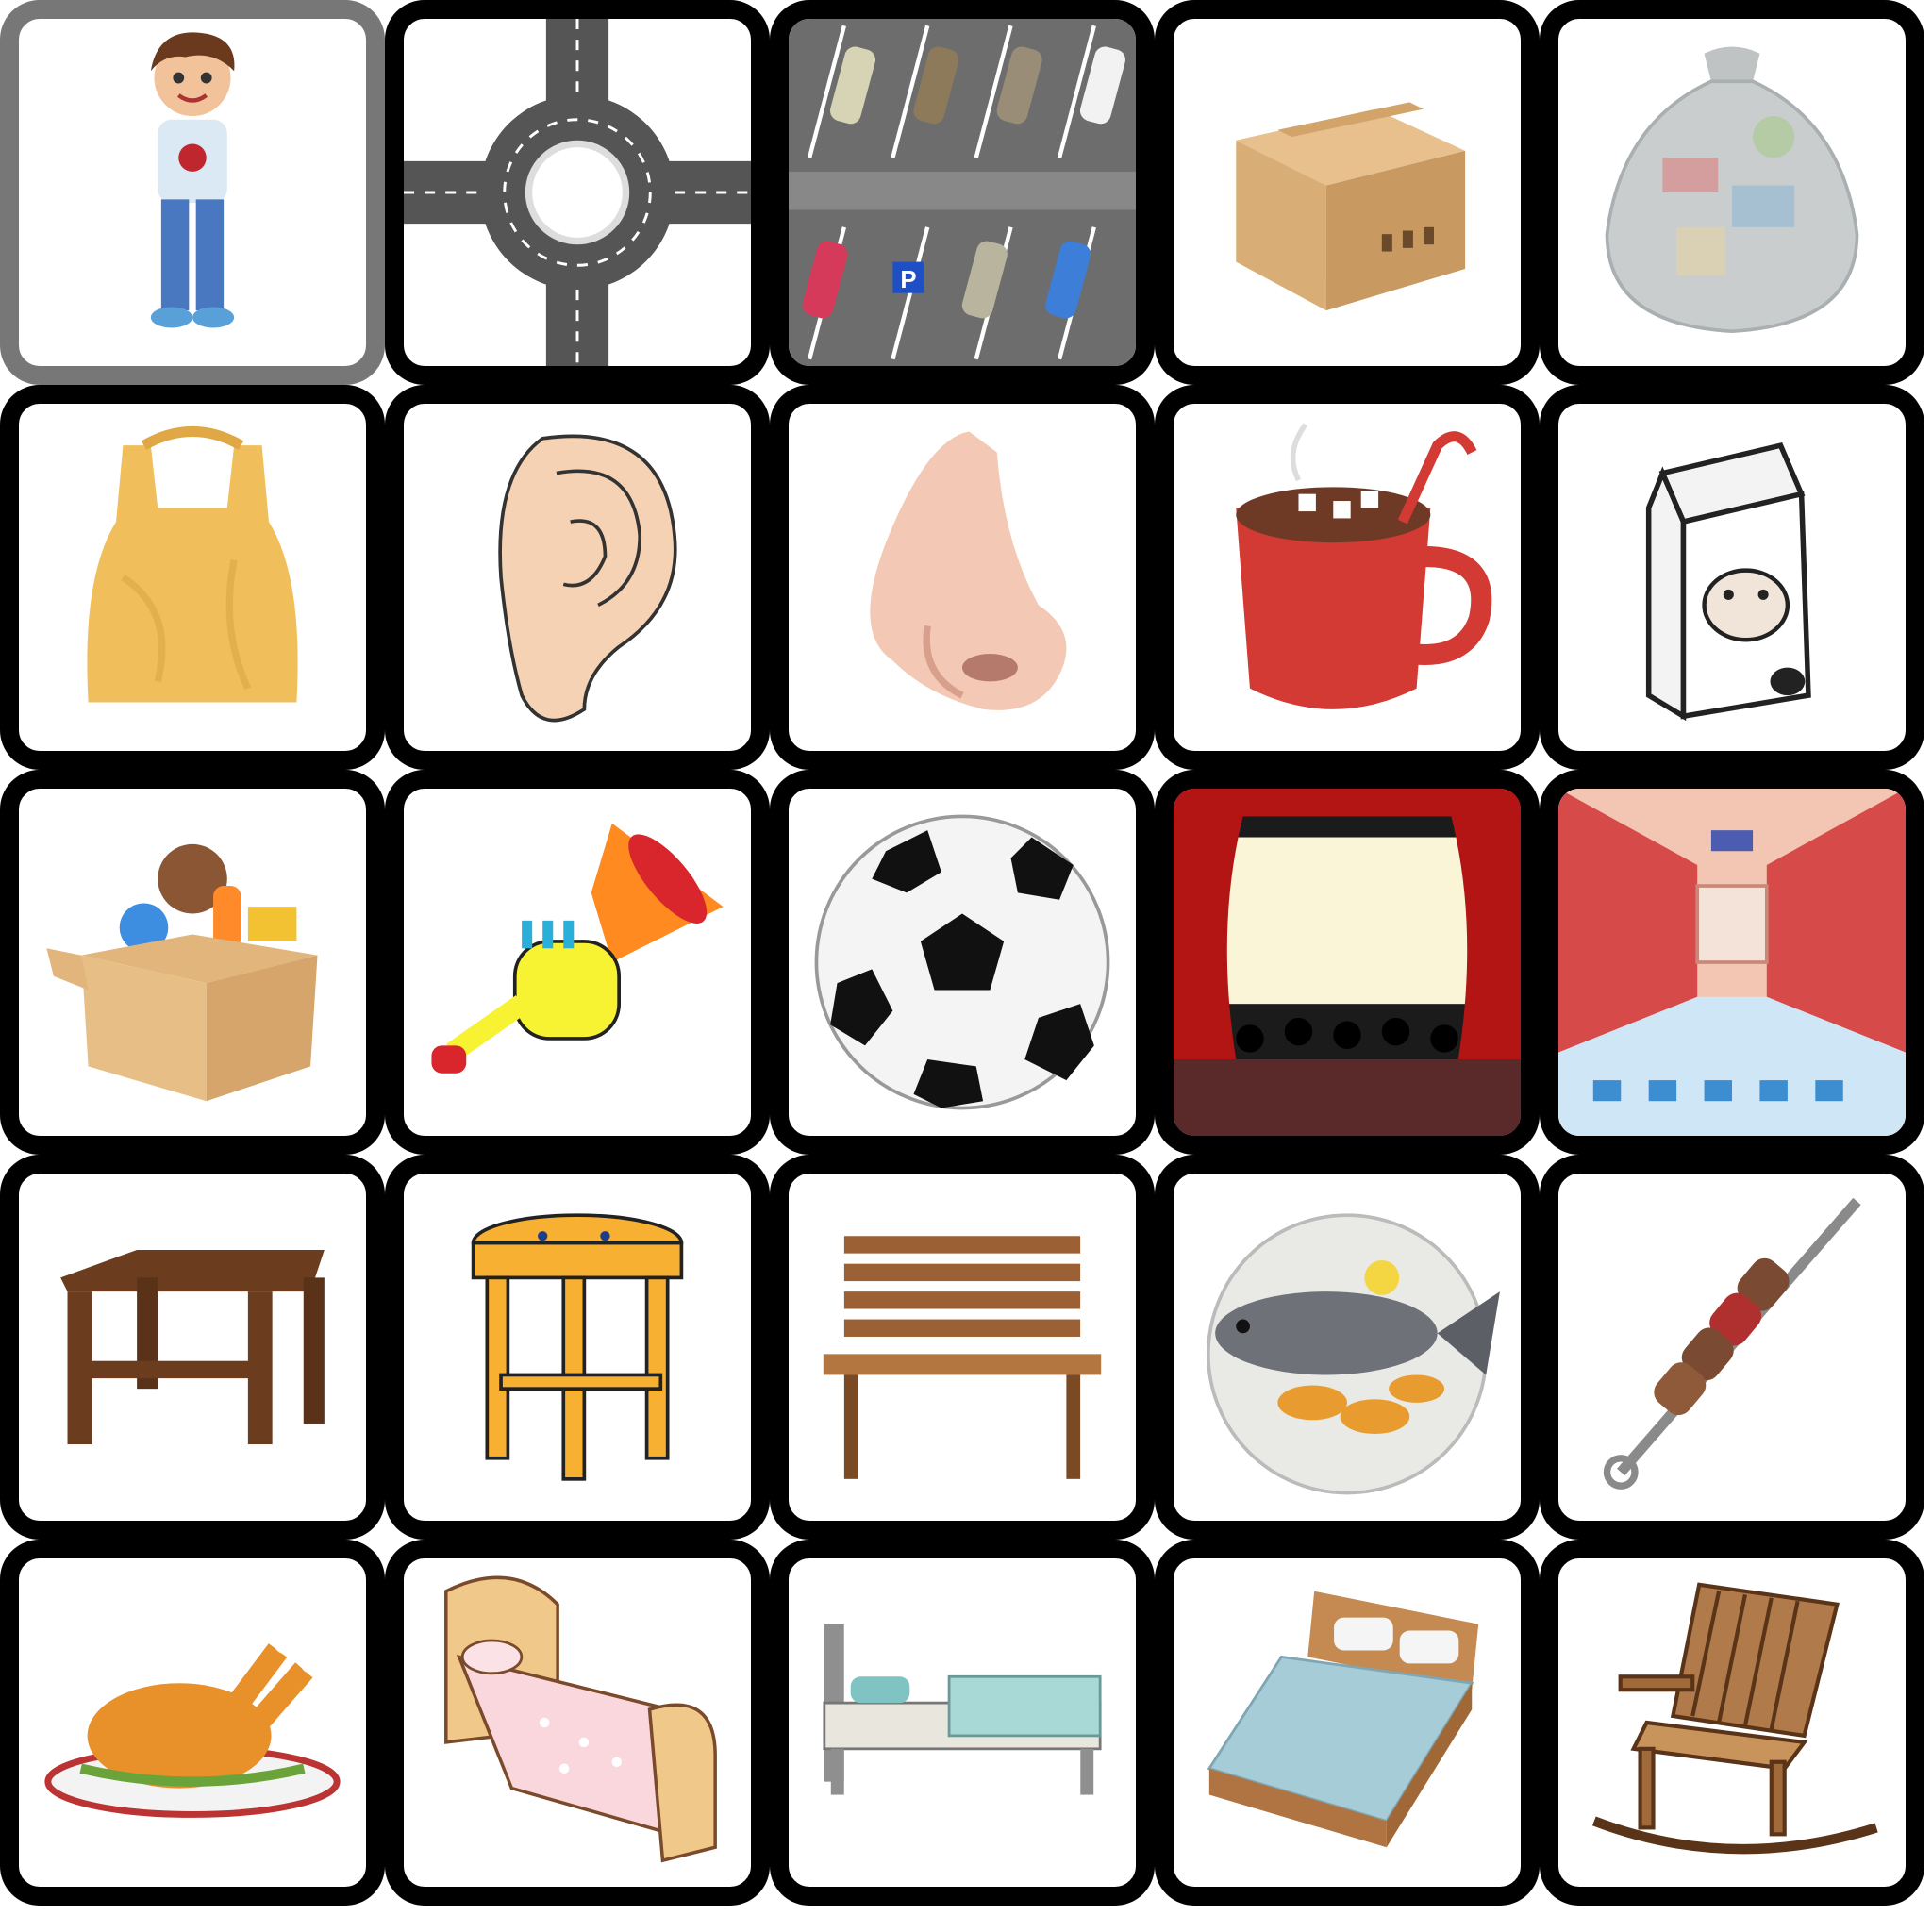  I want to click on tile-toy-trumpet, so click(577, 963).